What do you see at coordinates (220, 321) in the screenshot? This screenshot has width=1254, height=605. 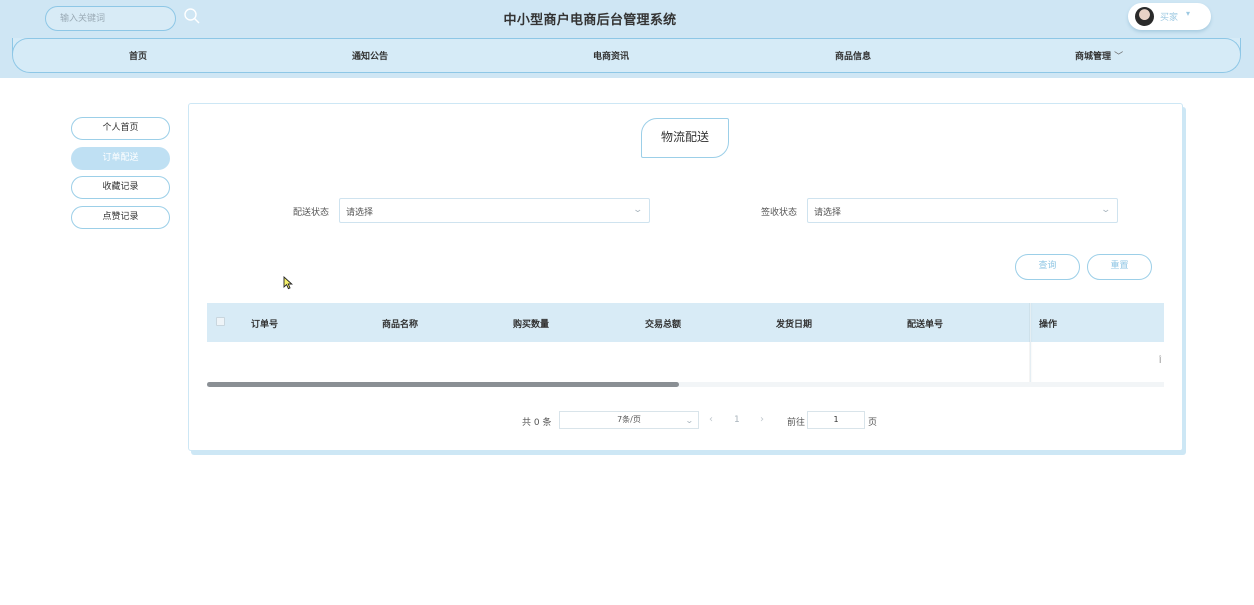 I see `select-all-checkbox` at bounding box center [220, 321].